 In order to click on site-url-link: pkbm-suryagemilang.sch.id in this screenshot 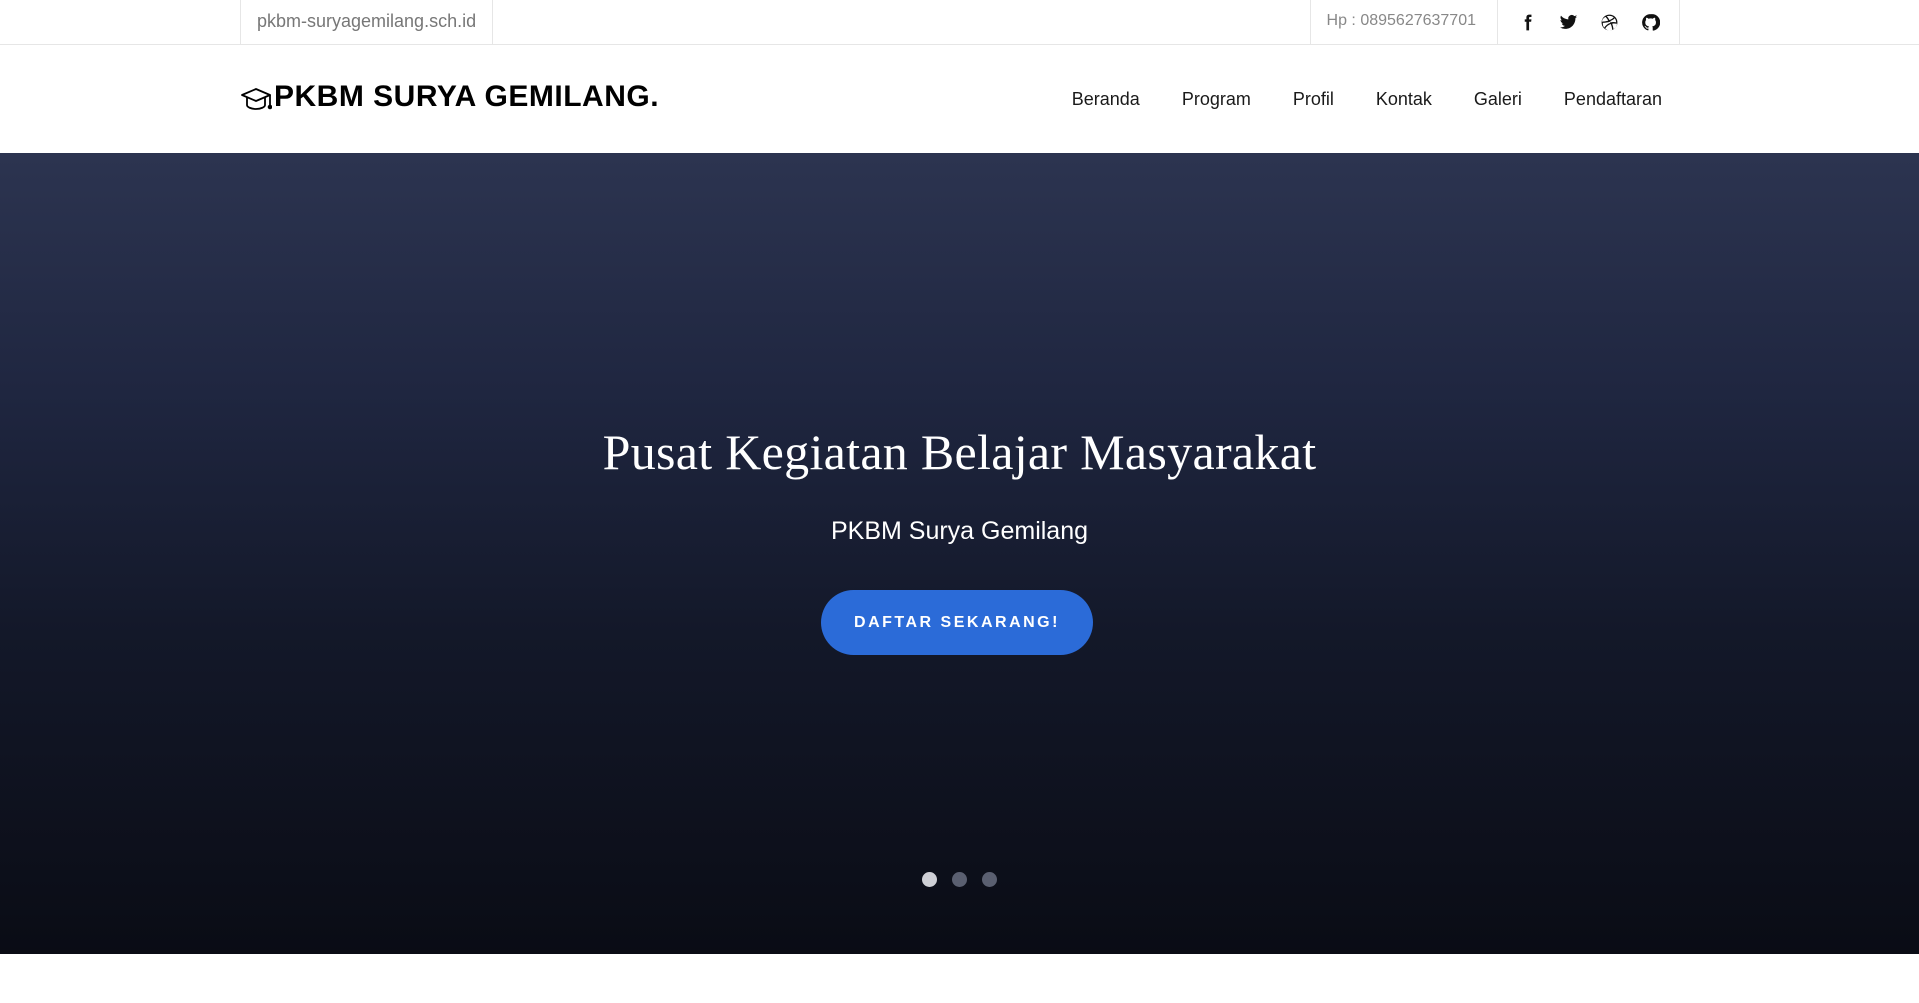, I will do `click(367, 22)`.